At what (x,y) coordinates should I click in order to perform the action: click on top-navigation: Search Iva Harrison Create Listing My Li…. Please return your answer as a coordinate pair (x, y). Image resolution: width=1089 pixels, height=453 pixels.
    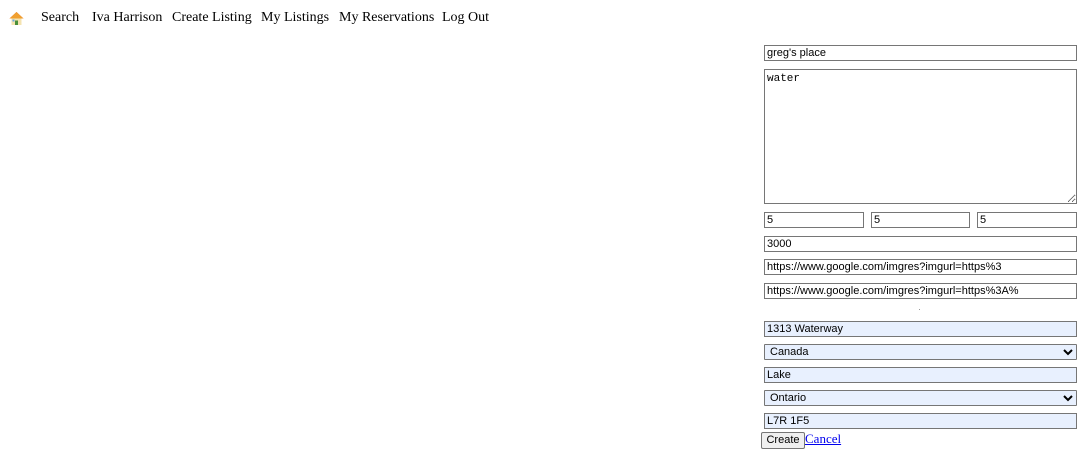
    Looking at the image, I should click on (544, 18).